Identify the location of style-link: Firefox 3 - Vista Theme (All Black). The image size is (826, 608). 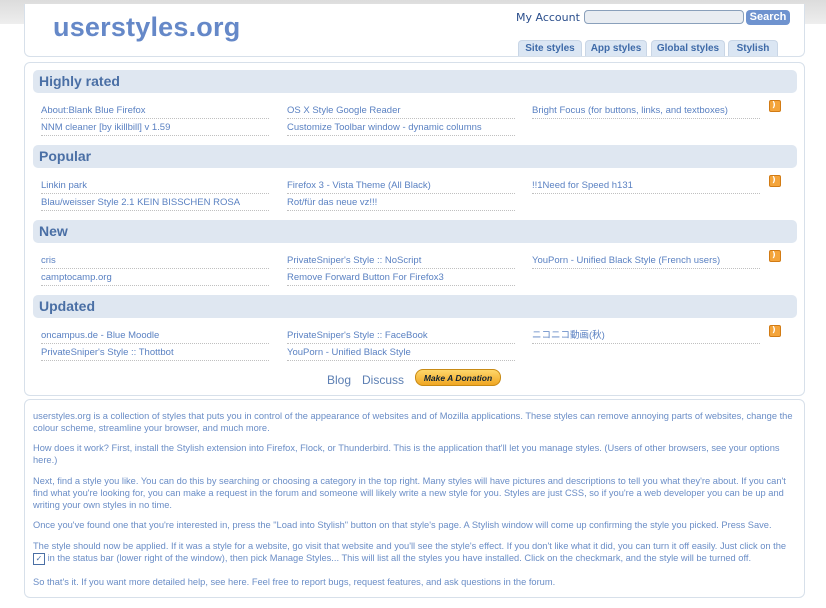
(401, 186).